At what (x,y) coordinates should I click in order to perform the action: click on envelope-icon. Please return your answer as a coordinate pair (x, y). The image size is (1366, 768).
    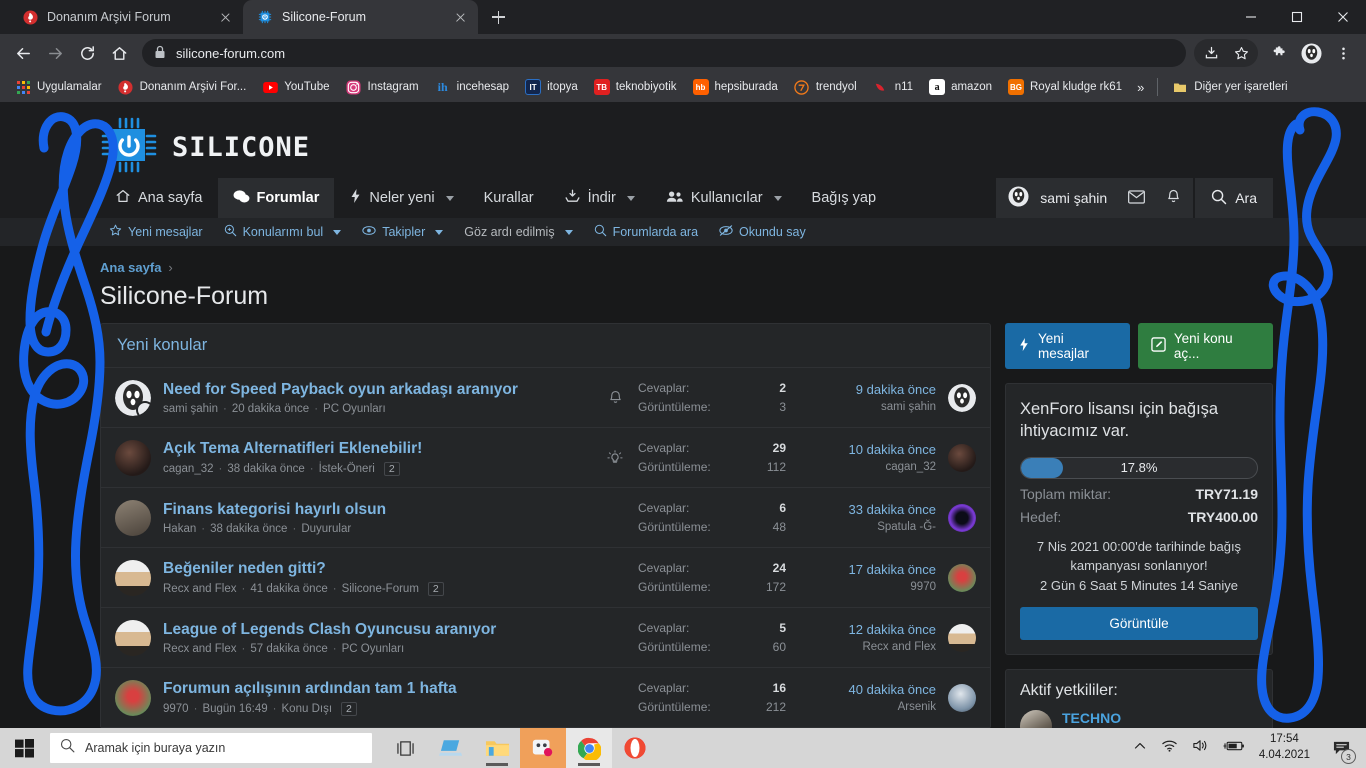
    Looking at the image, I should click on (1137, 198).